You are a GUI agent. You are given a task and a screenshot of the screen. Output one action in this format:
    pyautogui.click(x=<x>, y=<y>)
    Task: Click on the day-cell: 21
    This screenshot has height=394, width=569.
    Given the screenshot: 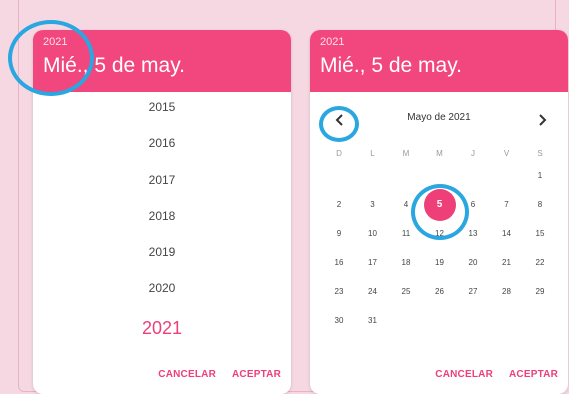 What is the action you would take?
    pyautogui.click(x=507, y=263)
    